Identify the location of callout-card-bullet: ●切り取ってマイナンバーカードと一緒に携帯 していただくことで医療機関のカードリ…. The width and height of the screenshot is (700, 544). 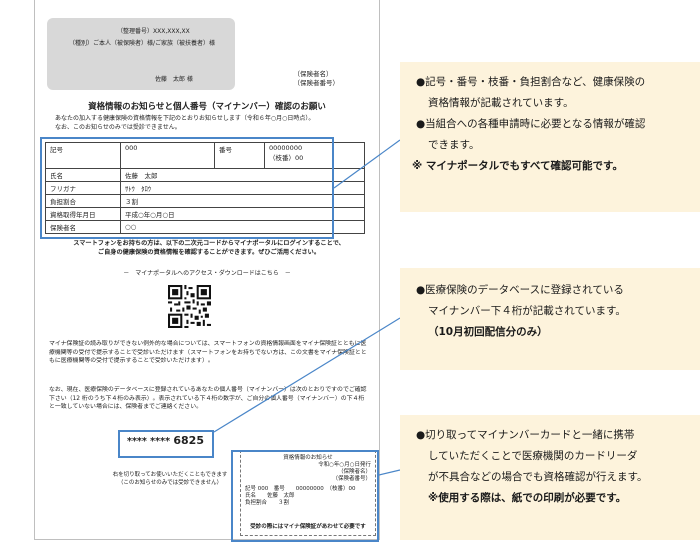
(553, 456).